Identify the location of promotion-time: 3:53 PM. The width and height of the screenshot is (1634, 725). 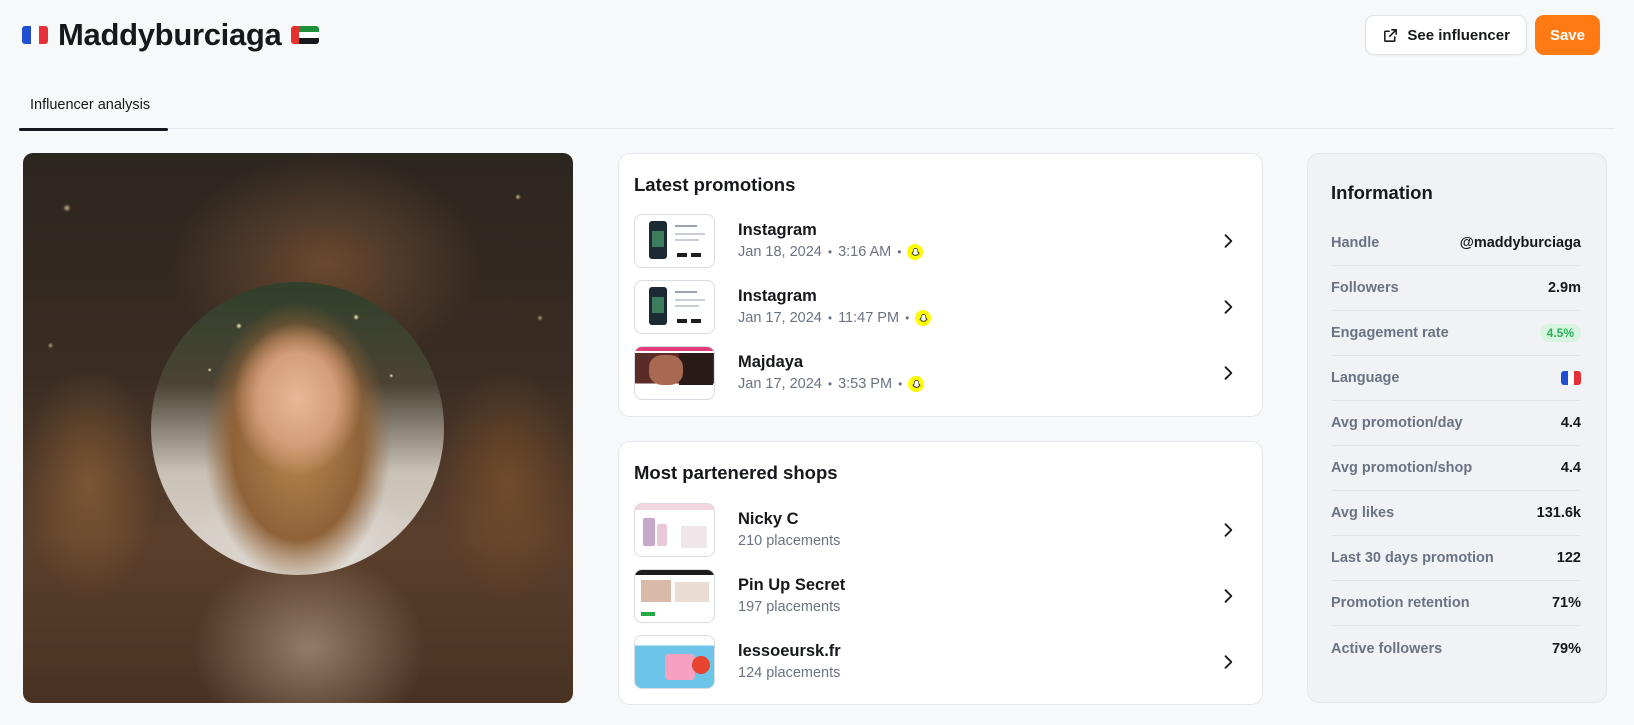
(865, 384).